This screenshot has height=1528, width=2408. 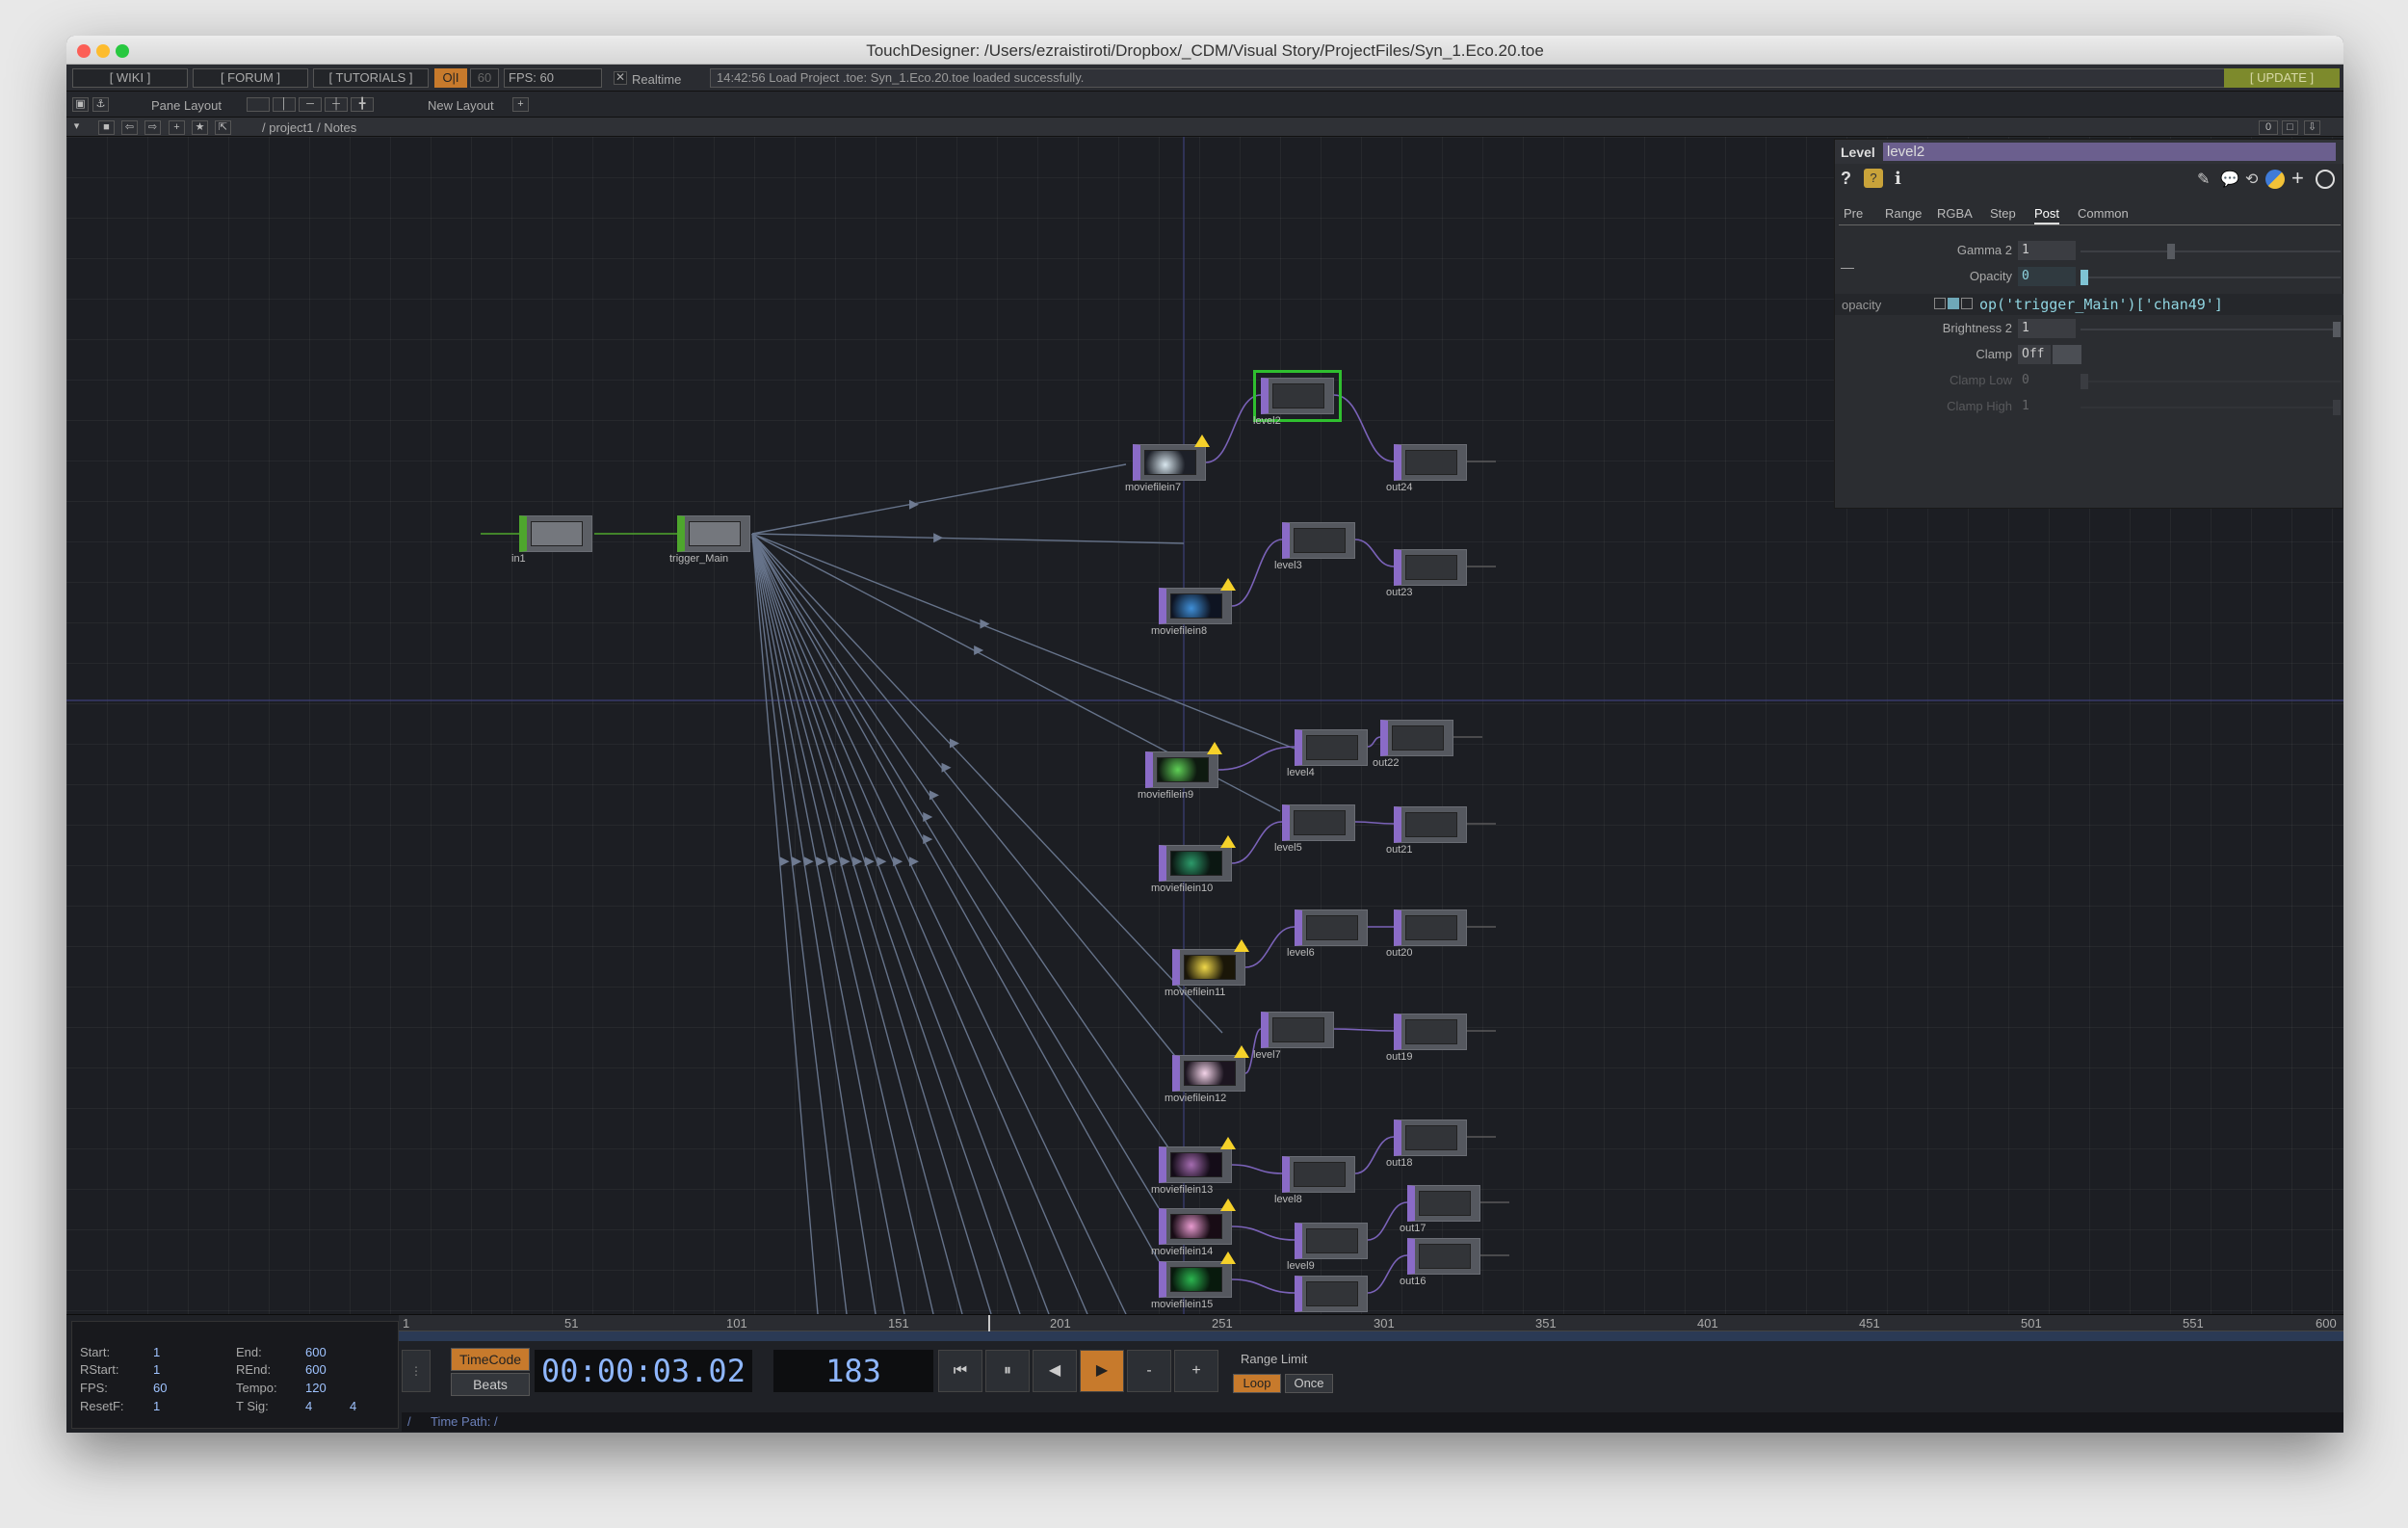 What do you see at coordinates (371, 78) in the screenshot?
I see `tutorials-button: [ TUTORIALS ]` at bounding box center [371, 78].